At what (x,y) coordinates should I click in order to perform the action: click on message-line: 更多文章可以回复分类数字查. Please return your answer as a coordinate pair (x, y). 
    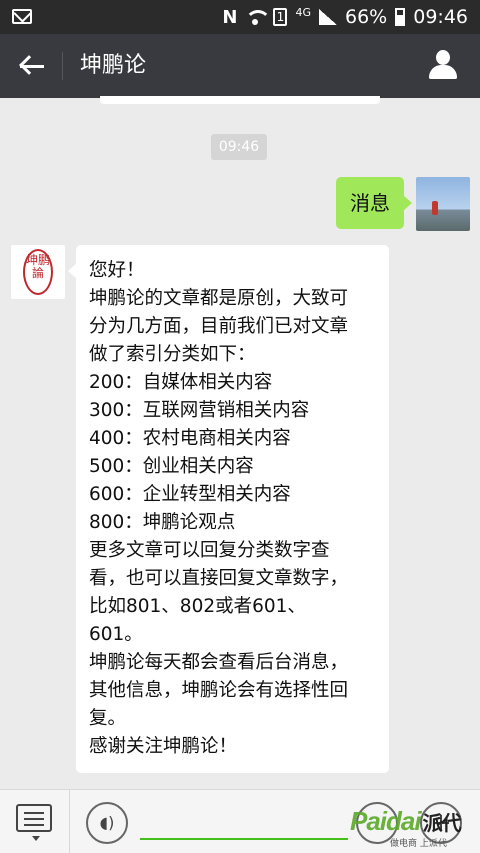
    Looking at the image, I should click on (209, 550).